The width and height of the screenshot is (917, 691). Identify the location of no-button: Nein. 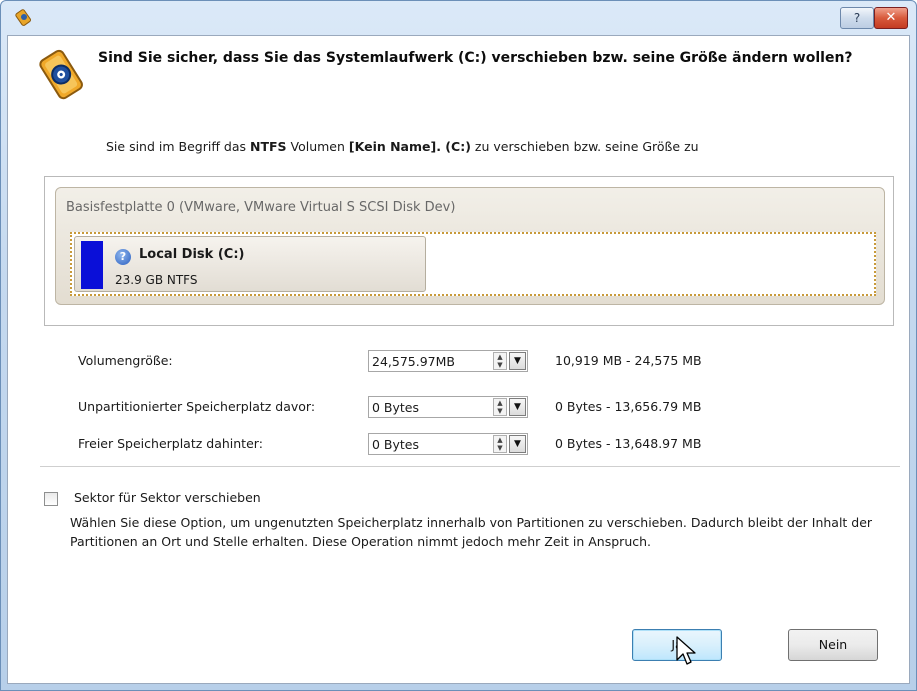
(833, 645).